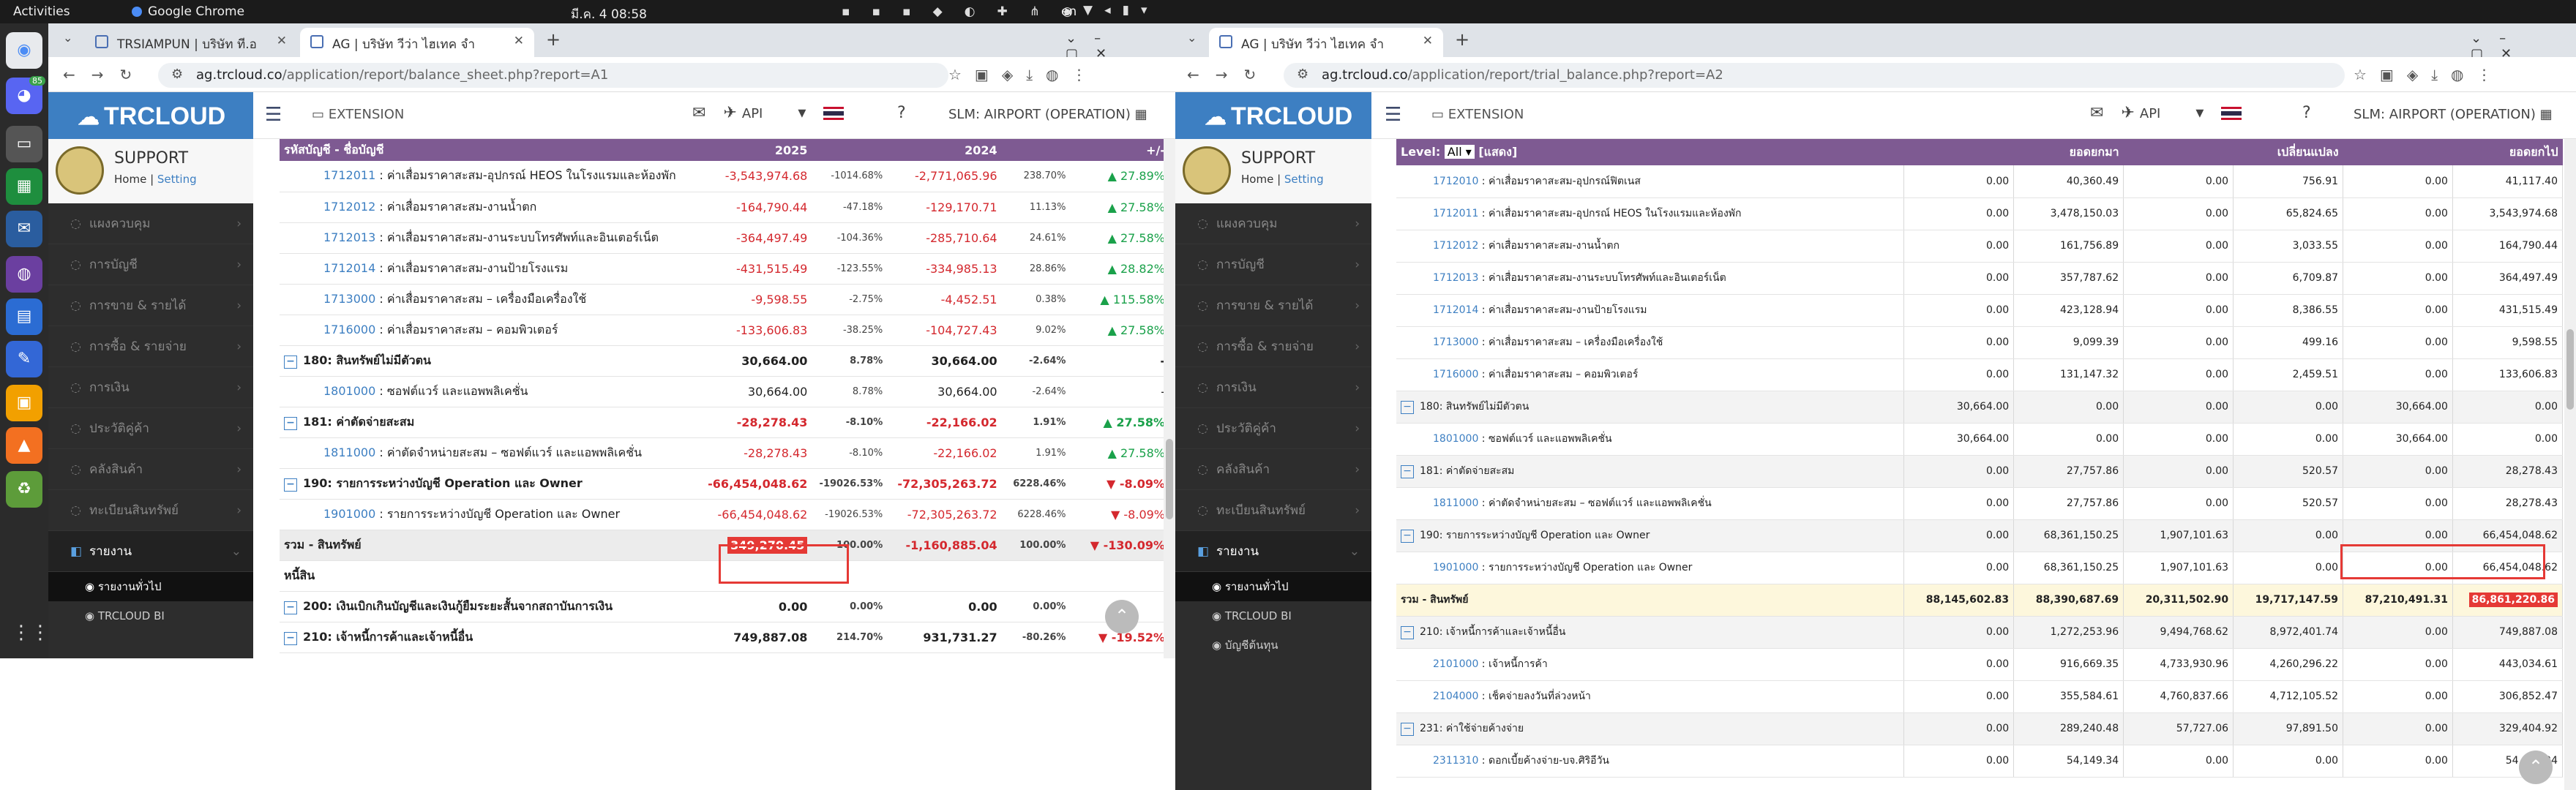  Describe the element at coordinates (1121, 10) in the screenshot. I see `system-status-icons: ▼◂▮▾` at that location.